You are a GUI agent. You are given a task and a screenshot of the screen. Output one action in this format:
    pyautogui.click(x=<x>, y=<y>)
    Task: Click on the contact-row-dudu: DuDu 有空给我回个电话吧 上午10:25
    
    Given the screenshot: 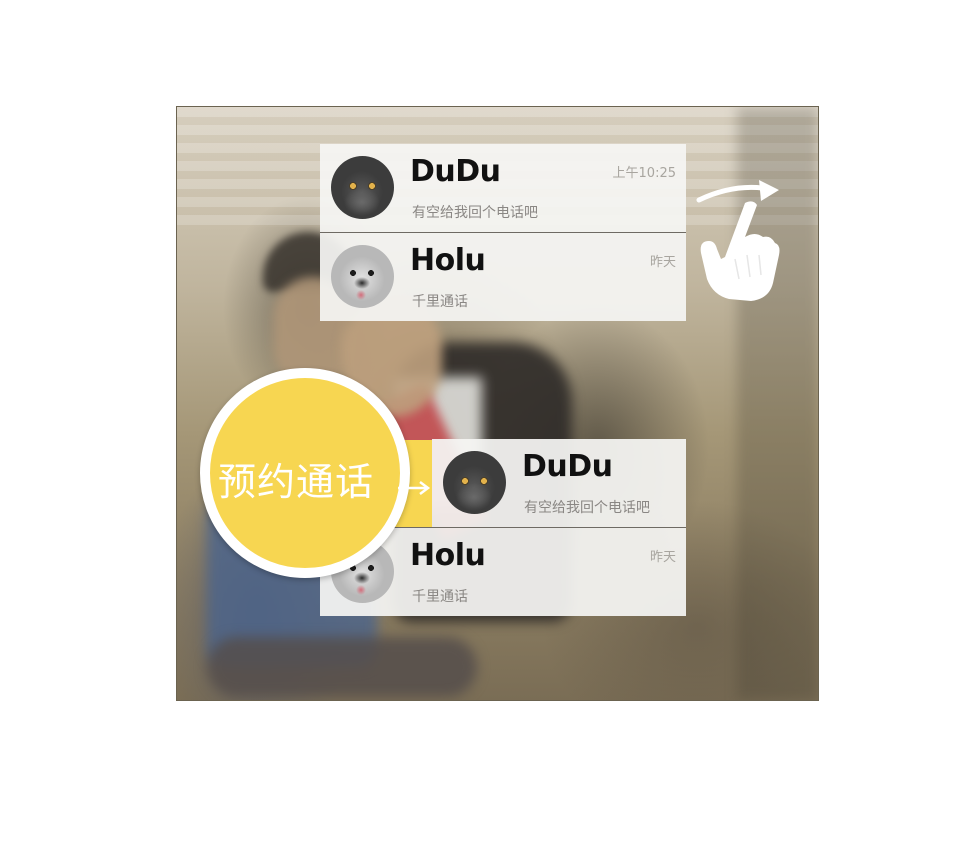 What is the action you would take?
    pyautogui.click(x=503, y=188)
    